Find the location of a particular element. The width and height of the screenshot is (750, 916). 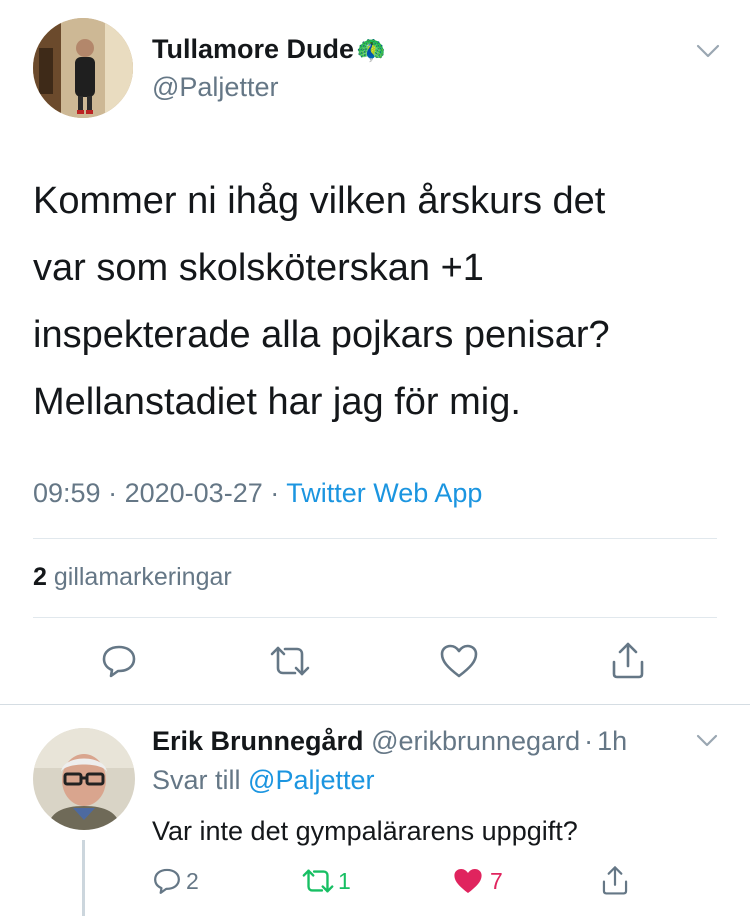

retweet-count: 1 is located at coordinates (344, 880).